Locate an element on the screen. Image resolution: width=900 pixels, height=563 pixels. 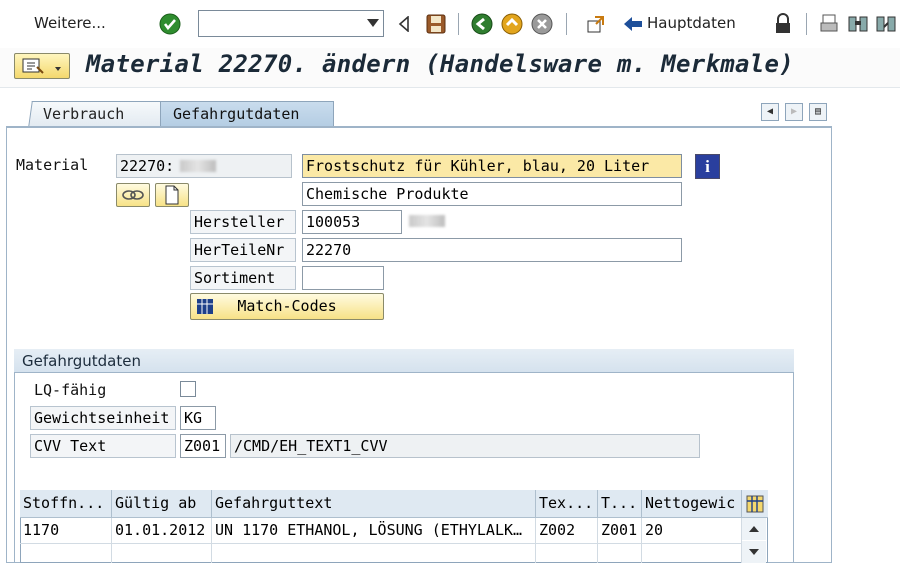
material-label: Material is located at coordinates (52, 165).